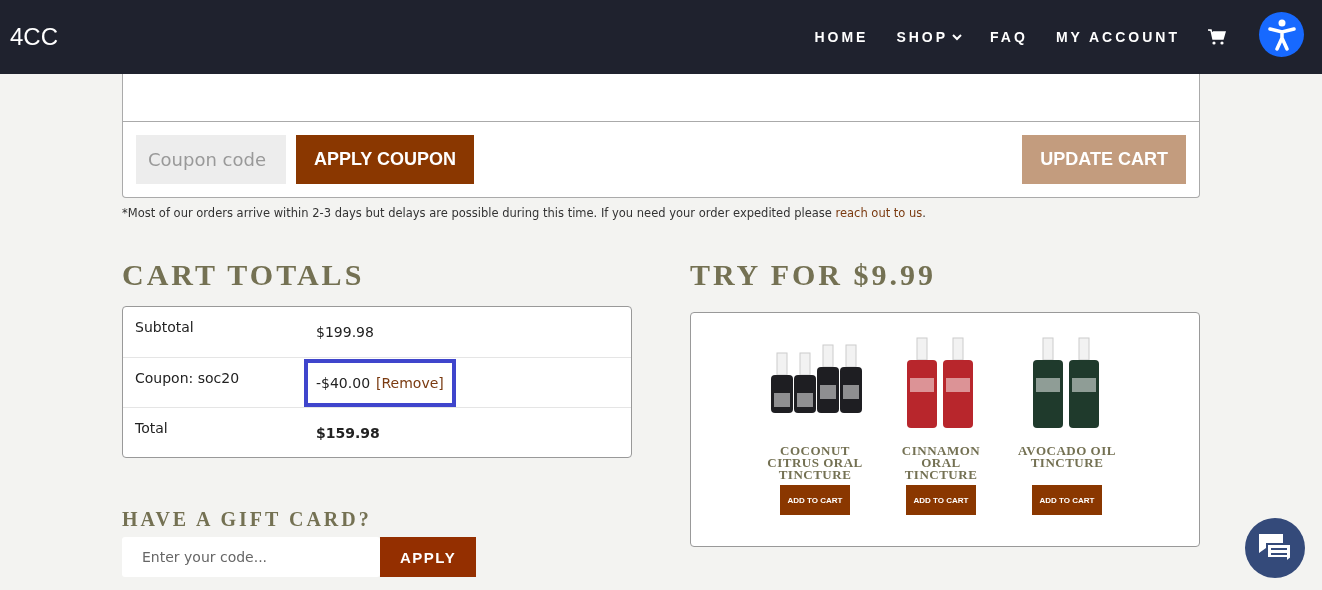 The width and height of the screenshot is (1322, 590). What do you see at coordinates (247, 519) in the screenshot?
I see `section-title: HAVE A GIFT CARD?` at bounding box center [247, 519].